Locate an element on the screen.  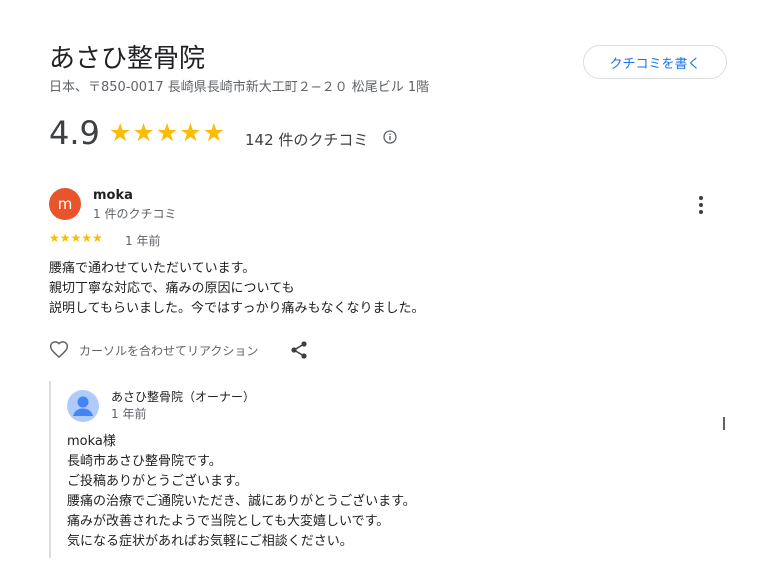
reviewer-name: moka is located at coordinates (113, 195).